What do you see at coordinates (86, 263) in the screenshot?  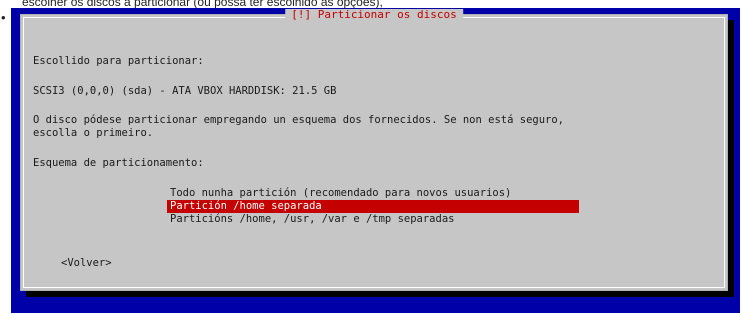 I see `back-button: <Volver>` at bounding box center [86, 263].